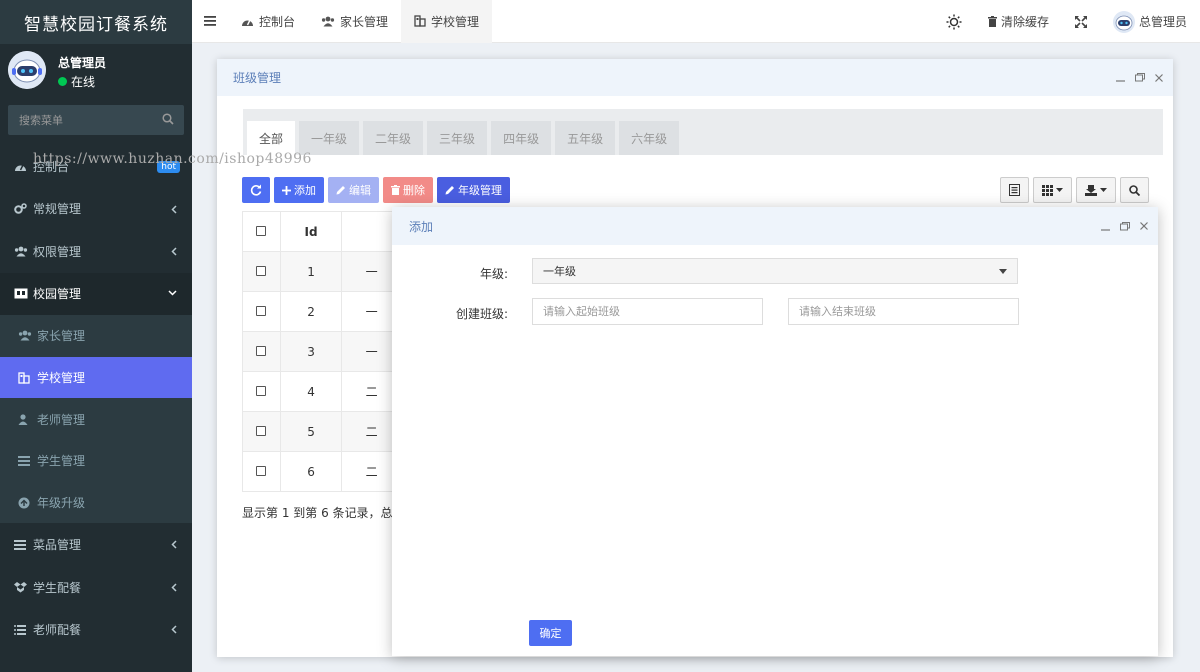 This screenshot has width=1200, height=672. What do you see at coordinates (25, 335) in the screenshot?
I see `users-icon` at bounding box center [25, 335].